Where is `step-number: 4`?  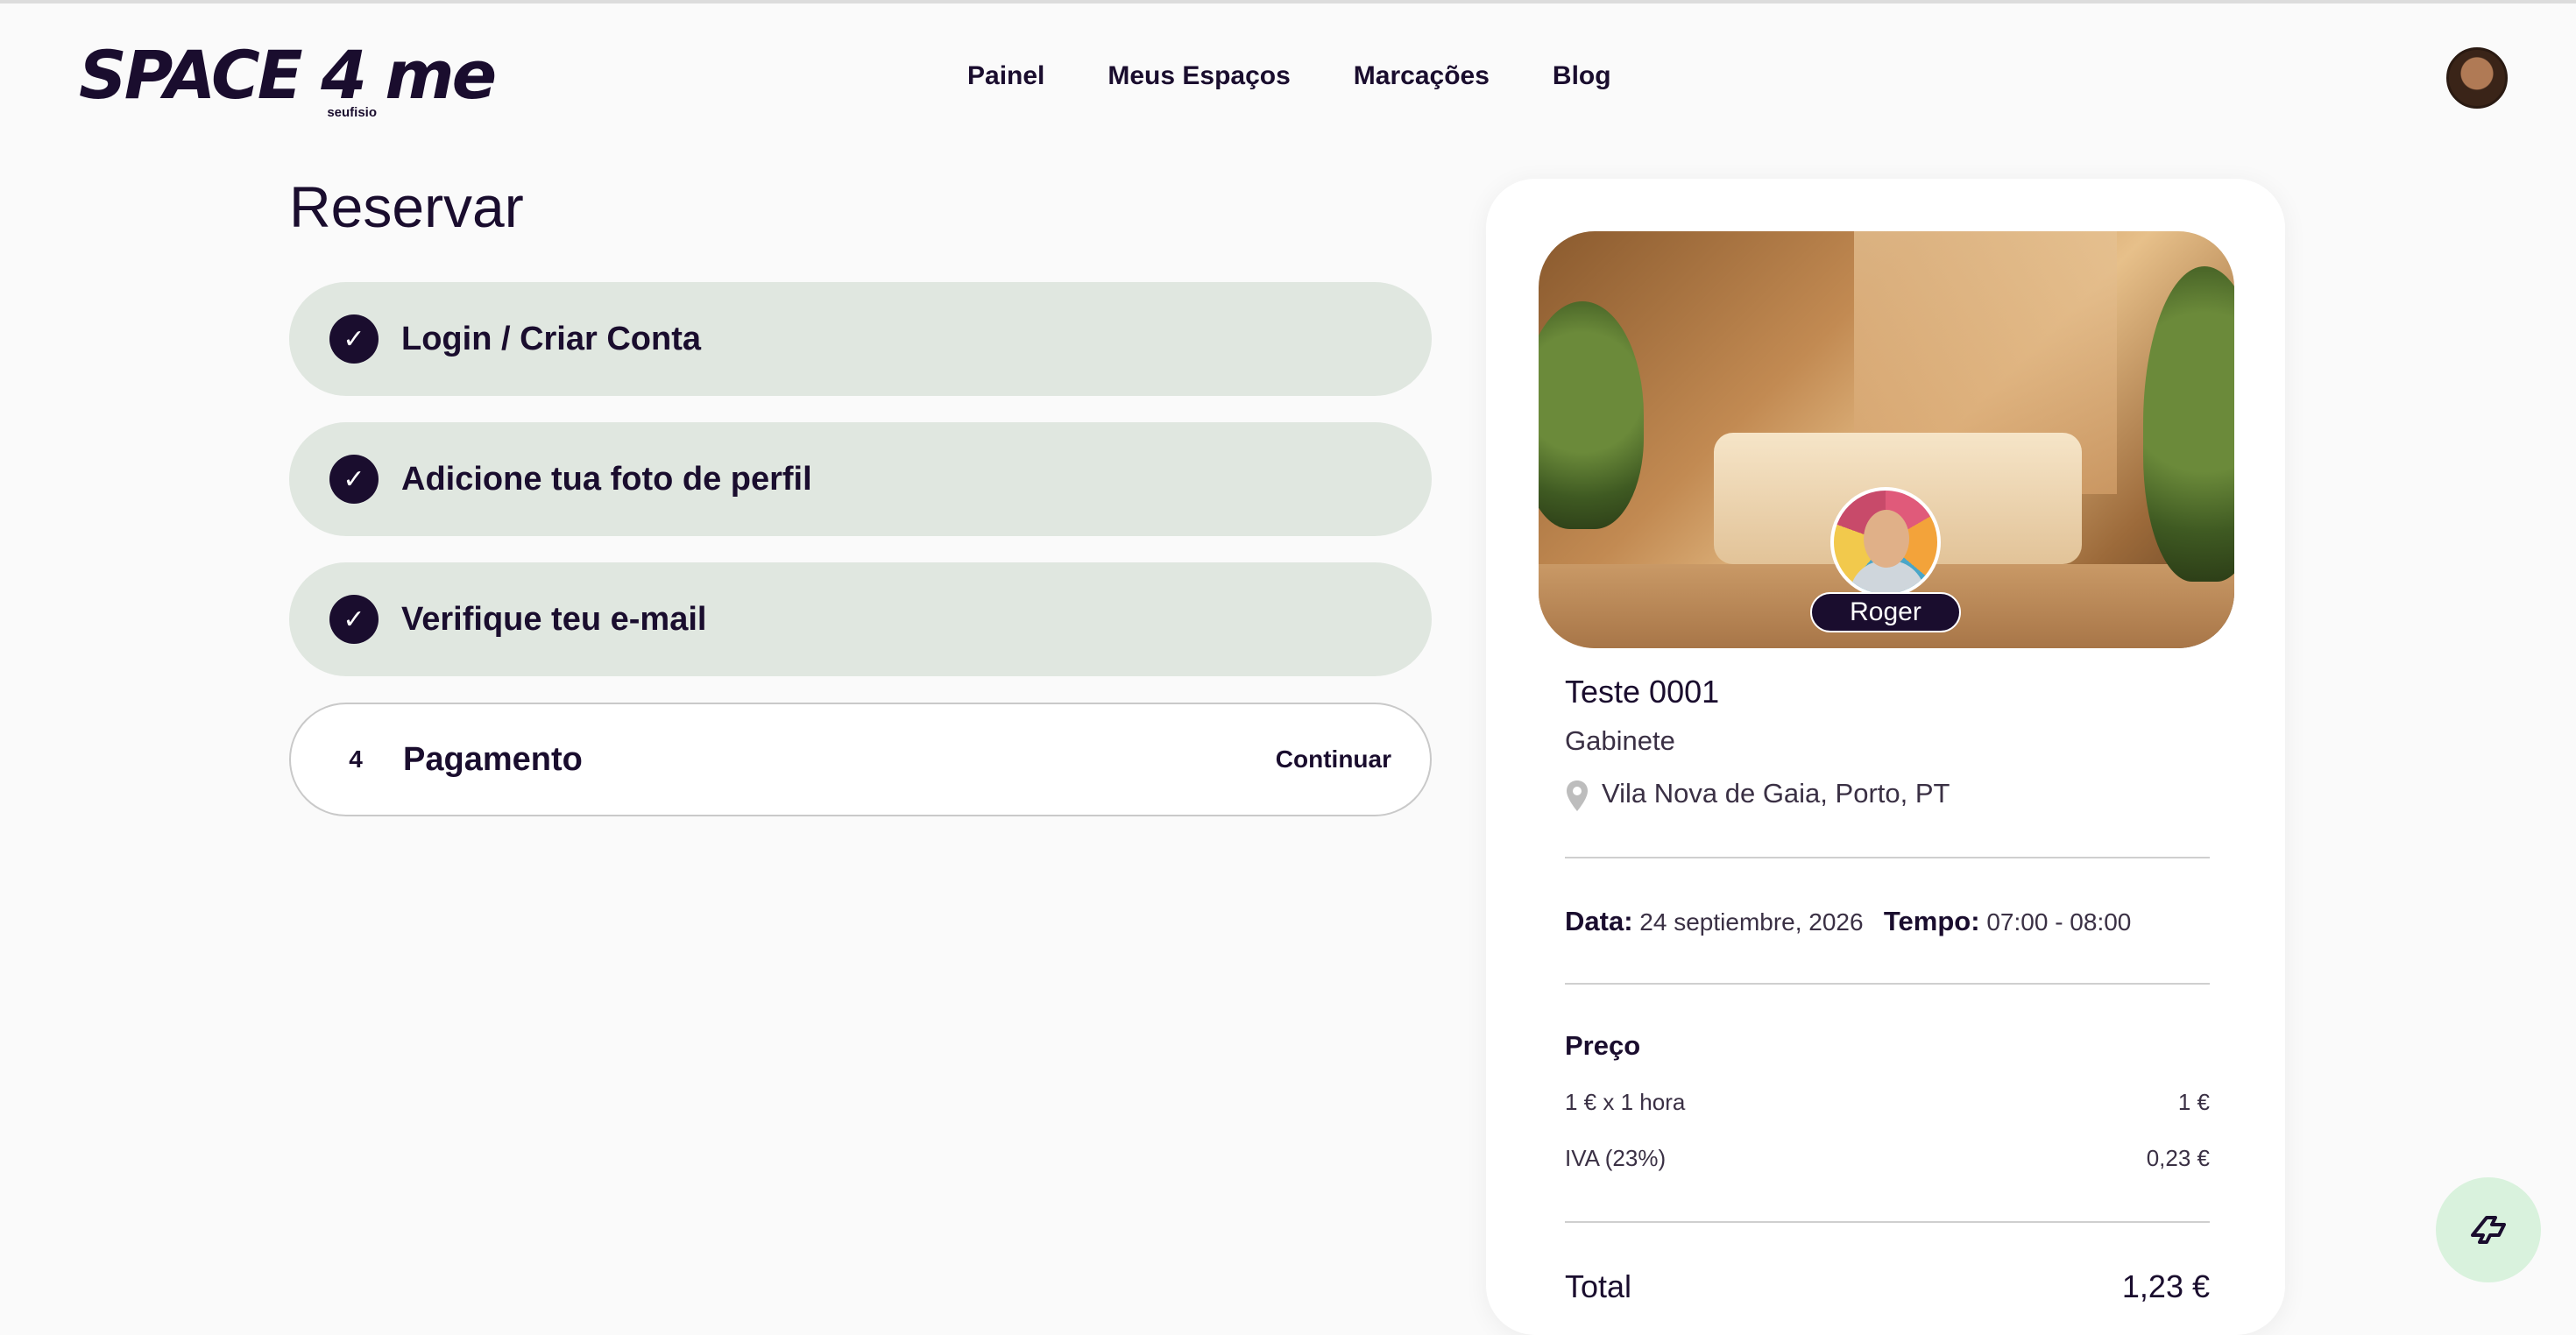 step-number: 4 is located at coordinates (356, 759).